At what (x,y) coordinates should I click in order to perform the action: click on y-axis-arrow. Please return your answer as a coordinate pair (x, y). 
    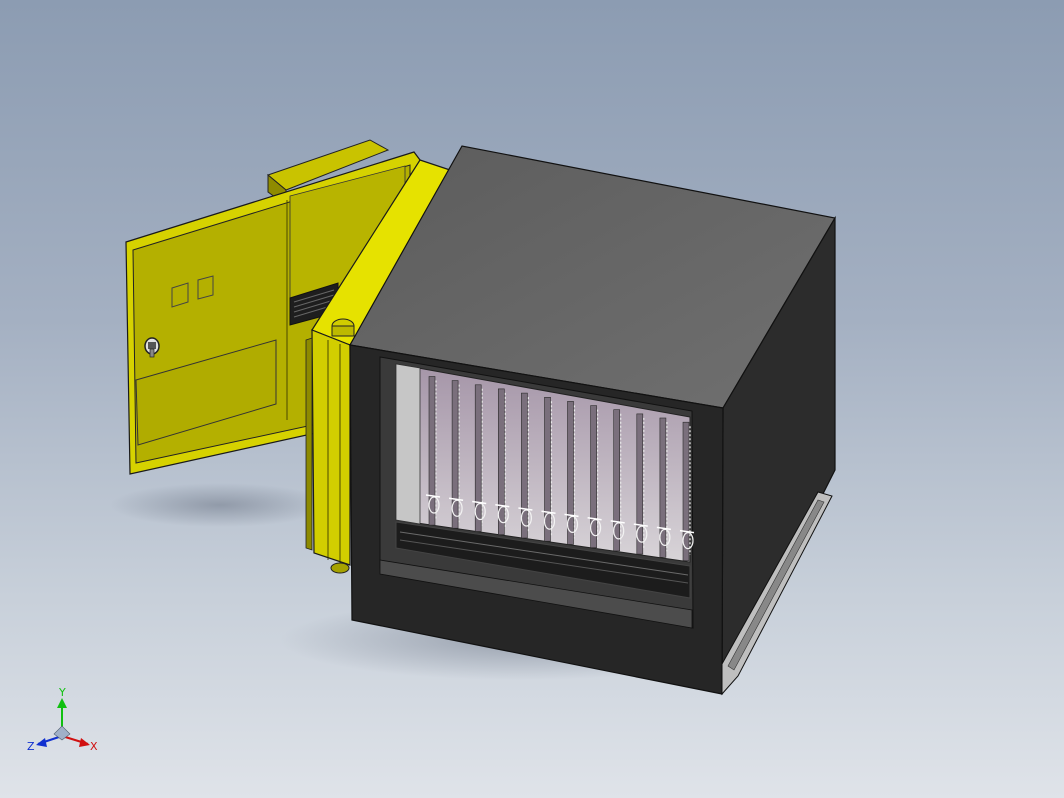
    Looking at the image, I should click on (62, 703).